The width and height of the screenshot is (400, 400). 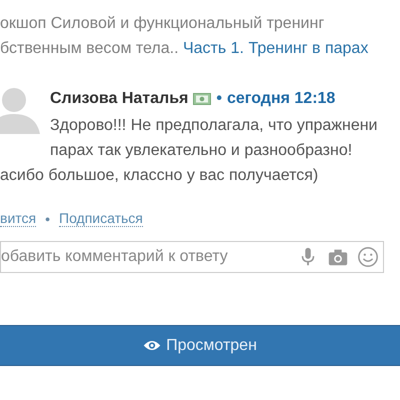 I want to click on comment-box: обавить комментарий к ответу, so click(x=192, y=257).